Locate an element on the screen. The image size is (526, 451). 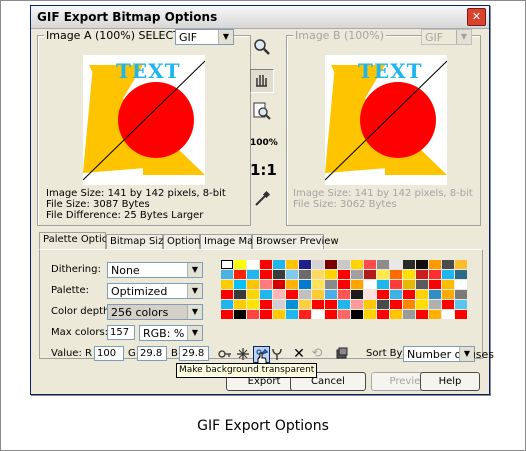
green-input: 29.8 is located at coordinates (152, 353).